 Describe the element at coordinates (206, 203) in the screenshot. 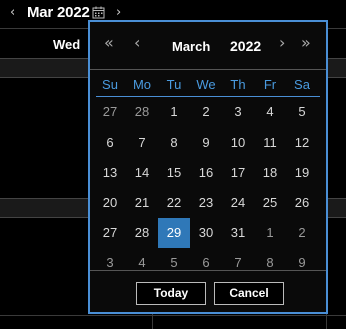

I see `day-cell: 23` at that location.